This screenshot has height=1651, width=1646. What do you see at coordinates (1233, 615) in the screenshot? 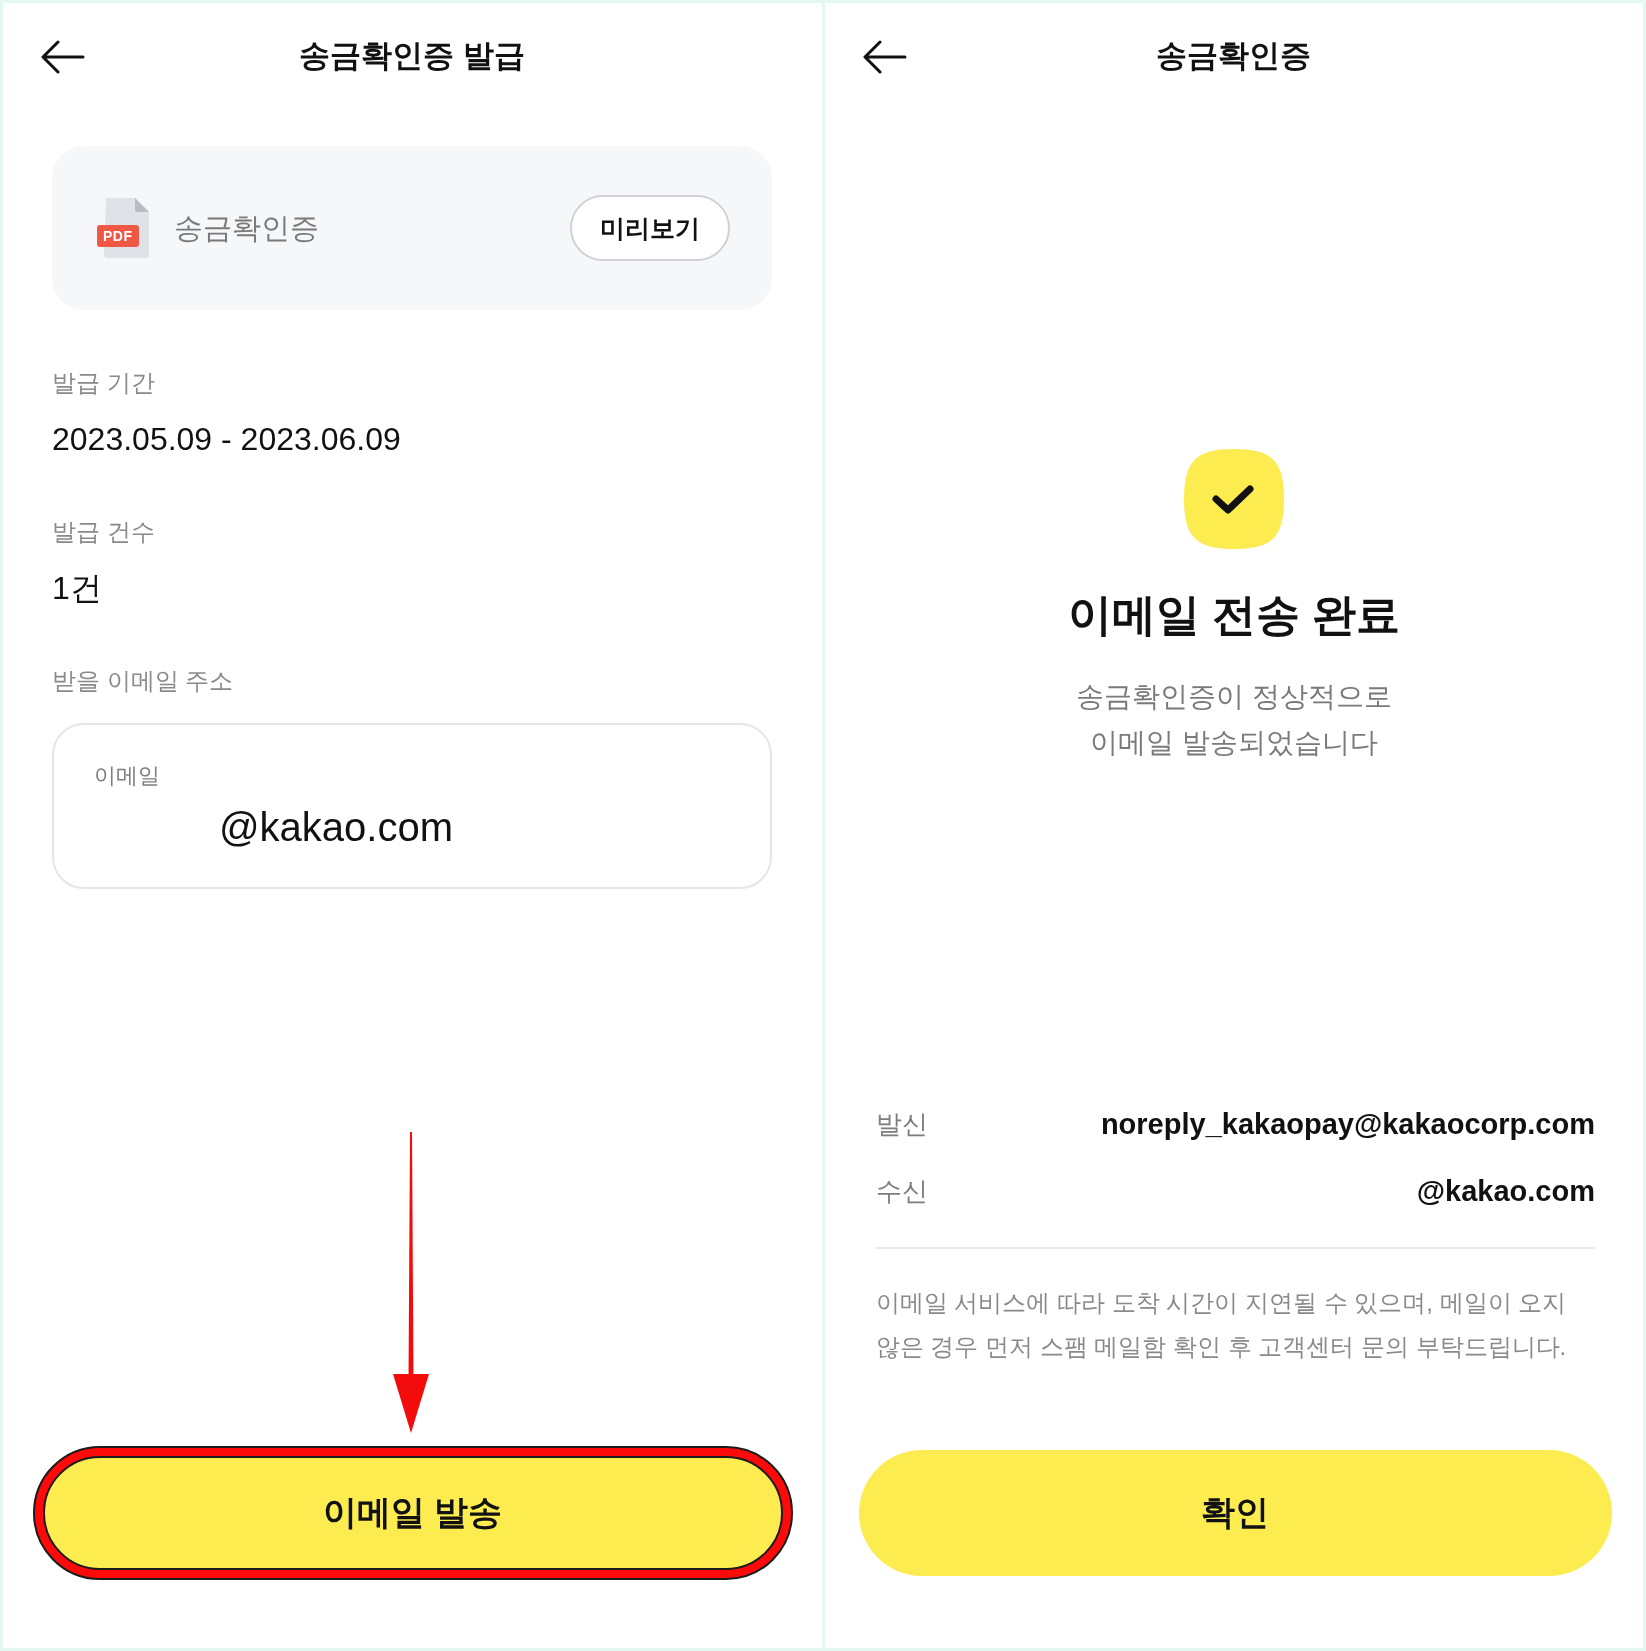
I see `completion-title: 이메일 전송 완료` at bounding box center [1233, 615].